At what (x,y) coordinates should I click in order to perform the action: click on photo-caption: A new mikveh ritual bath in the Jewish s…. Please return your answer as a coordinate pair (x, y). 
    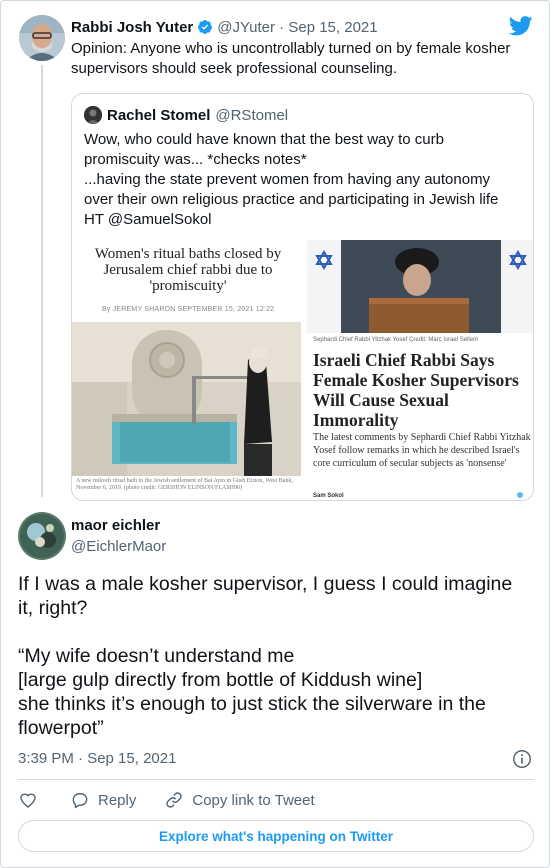
    Looking at the image, I should click on (184, 484).